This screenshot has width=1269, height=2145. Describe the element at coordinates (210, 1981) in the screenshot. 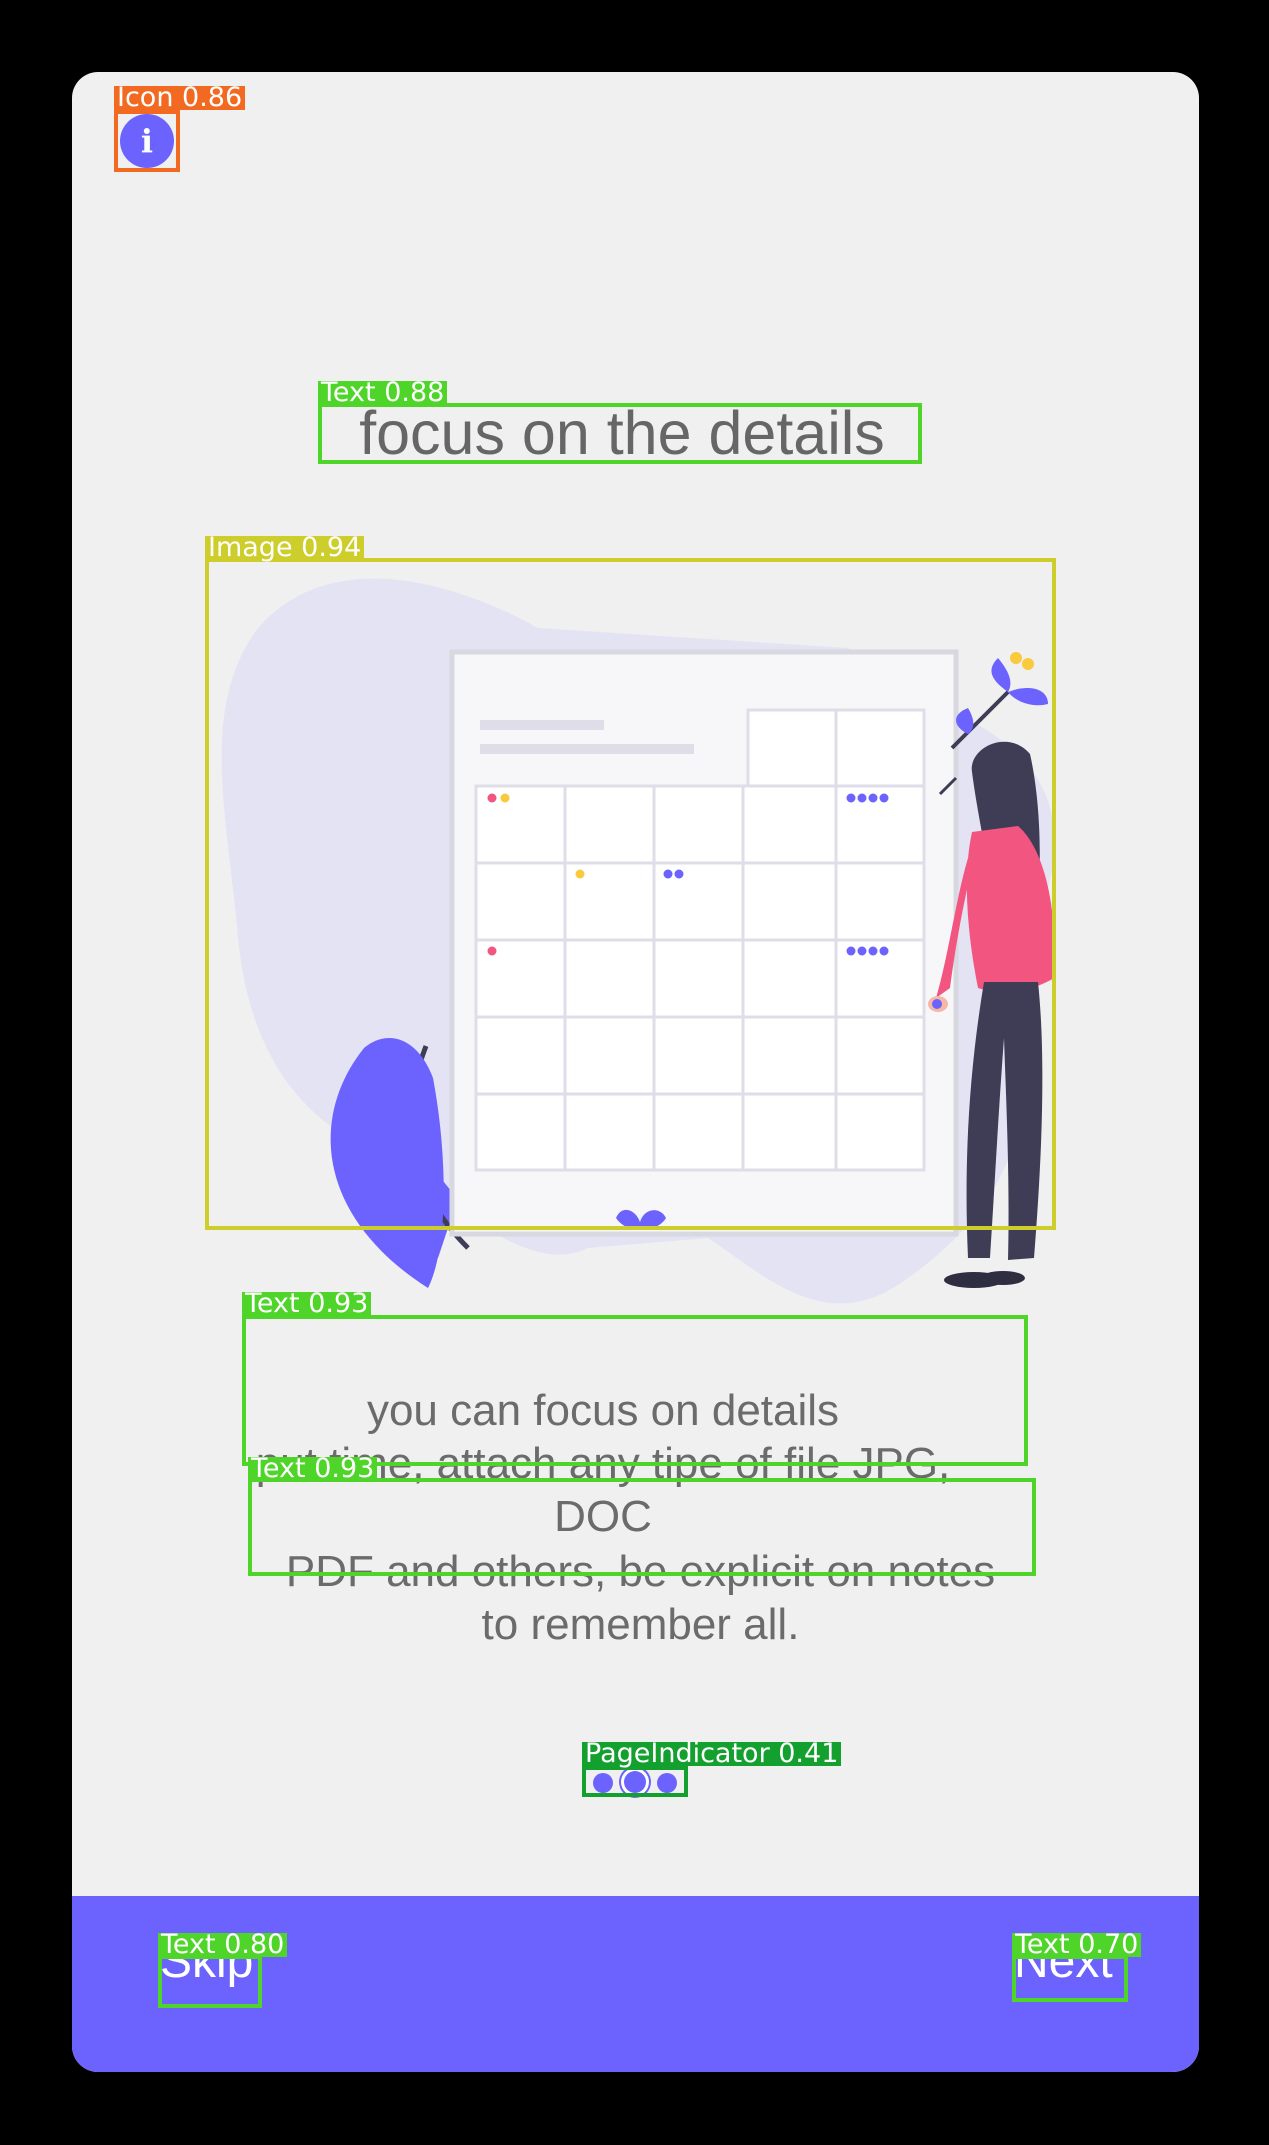

I see `skip-detection-box` at that location.